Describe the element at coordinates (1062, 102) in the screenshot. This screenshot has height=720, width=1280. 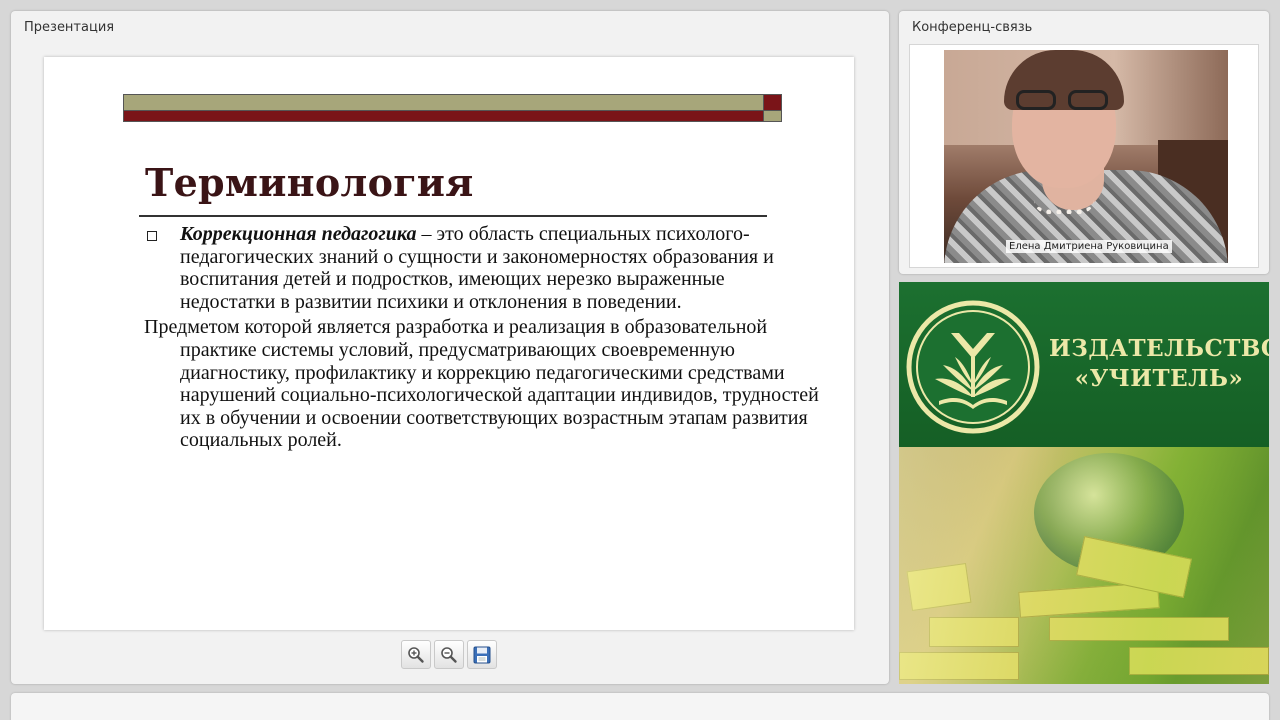
I see `glasses-icon` at that location.